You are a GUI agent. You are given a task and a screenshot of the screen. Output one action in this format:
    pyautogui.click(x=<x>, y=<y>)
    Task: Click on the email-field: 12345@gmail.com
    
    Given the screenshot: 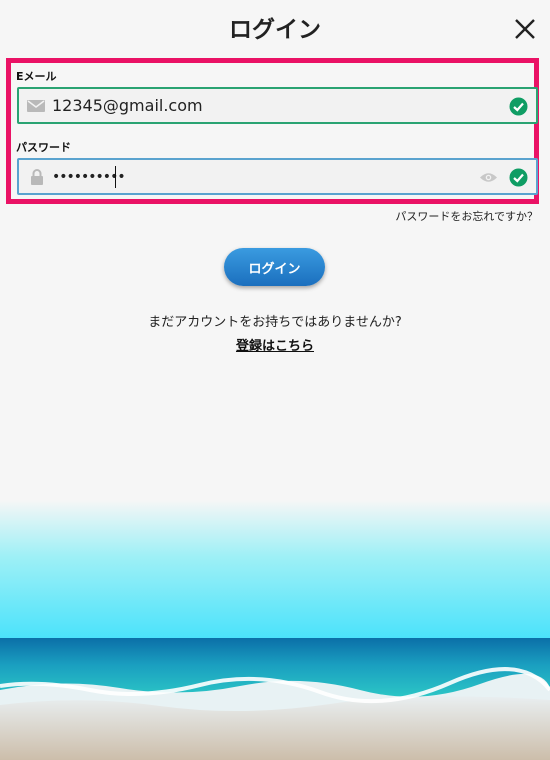 What is the action you would take?
    pyautogui.click(x=277, y=105)
    